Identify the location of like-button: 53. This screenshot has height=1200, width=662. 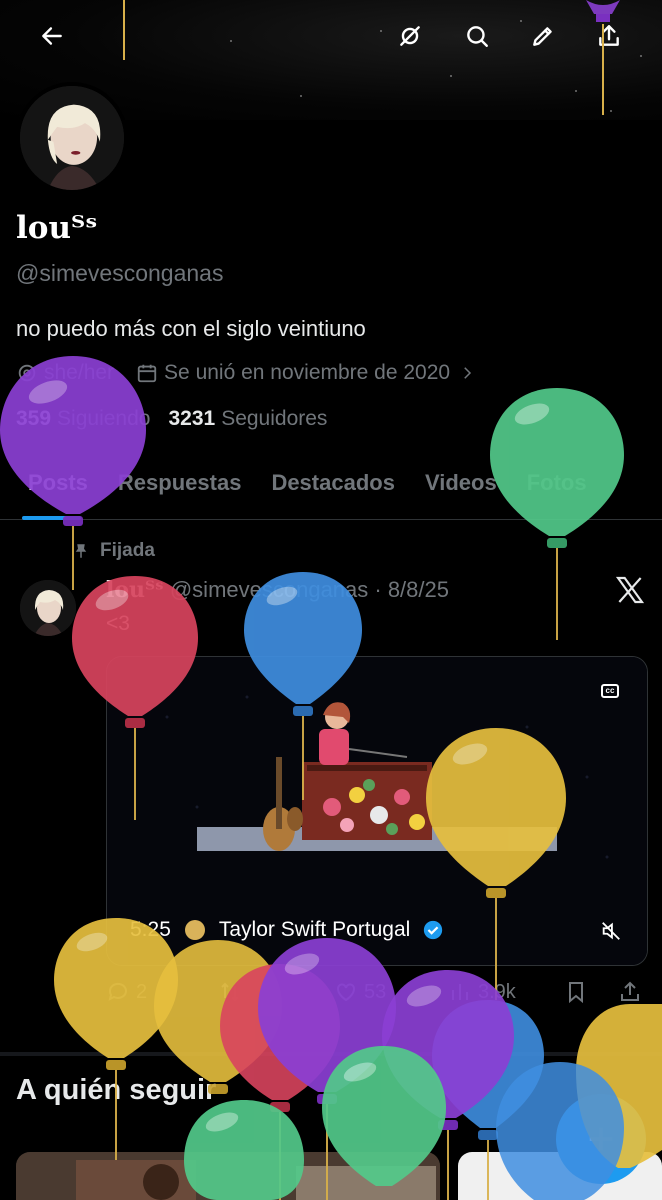
(360, 992).